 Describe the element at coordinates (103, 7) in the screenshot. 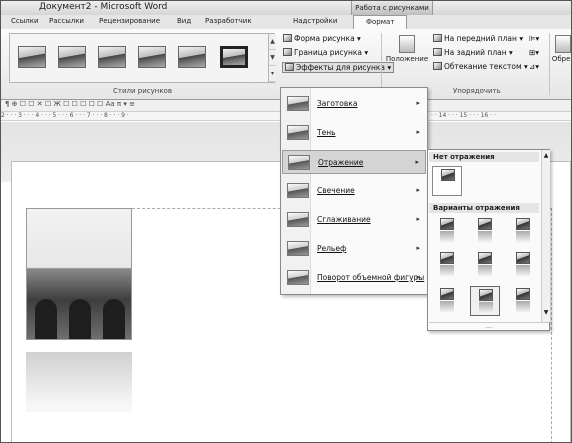

I see `window-title: Документ2 - Microsoft Word` at that location.